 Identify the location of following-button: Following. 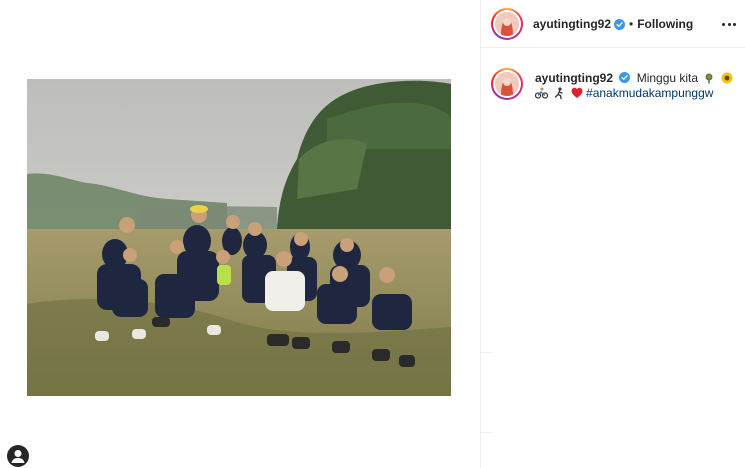
(665, 24).